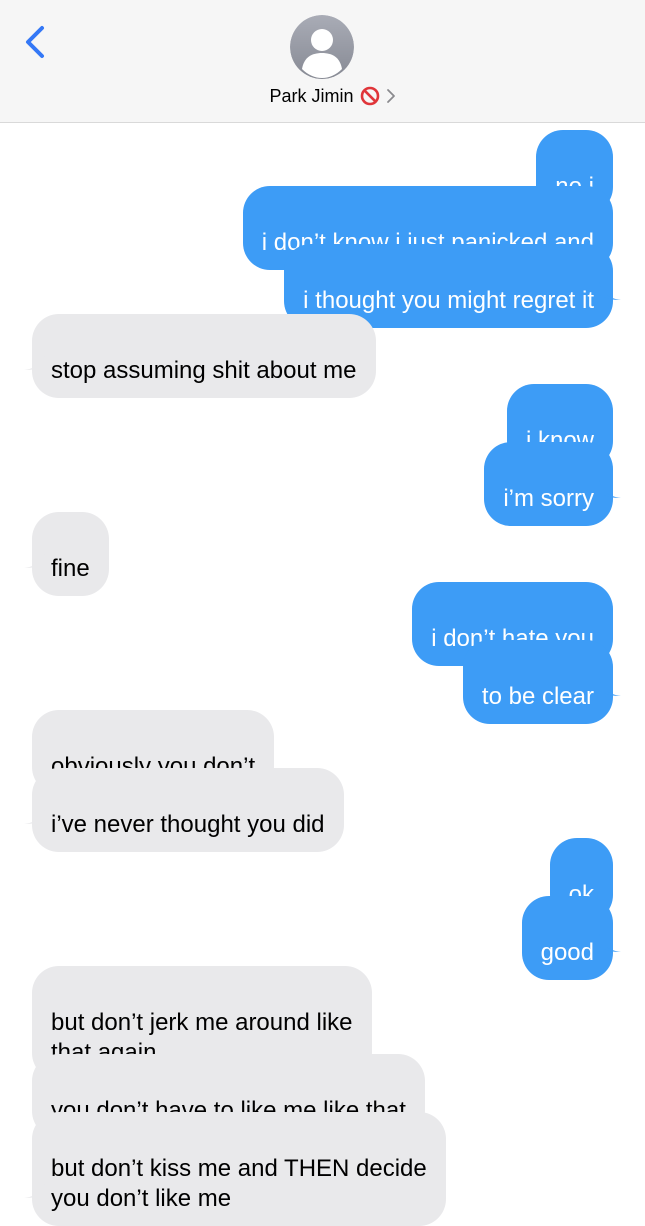  I want to click on person-silhouette-icon, so click(322, 47).